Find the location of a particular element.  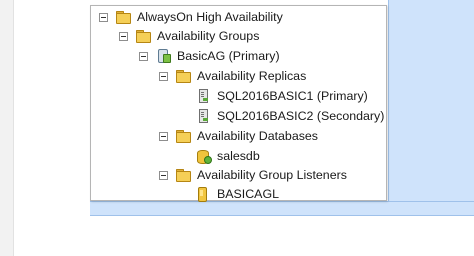

tree-node-replica-primary: SQL2016BASIC1 (Primary) is located at coordinates (282, 96).